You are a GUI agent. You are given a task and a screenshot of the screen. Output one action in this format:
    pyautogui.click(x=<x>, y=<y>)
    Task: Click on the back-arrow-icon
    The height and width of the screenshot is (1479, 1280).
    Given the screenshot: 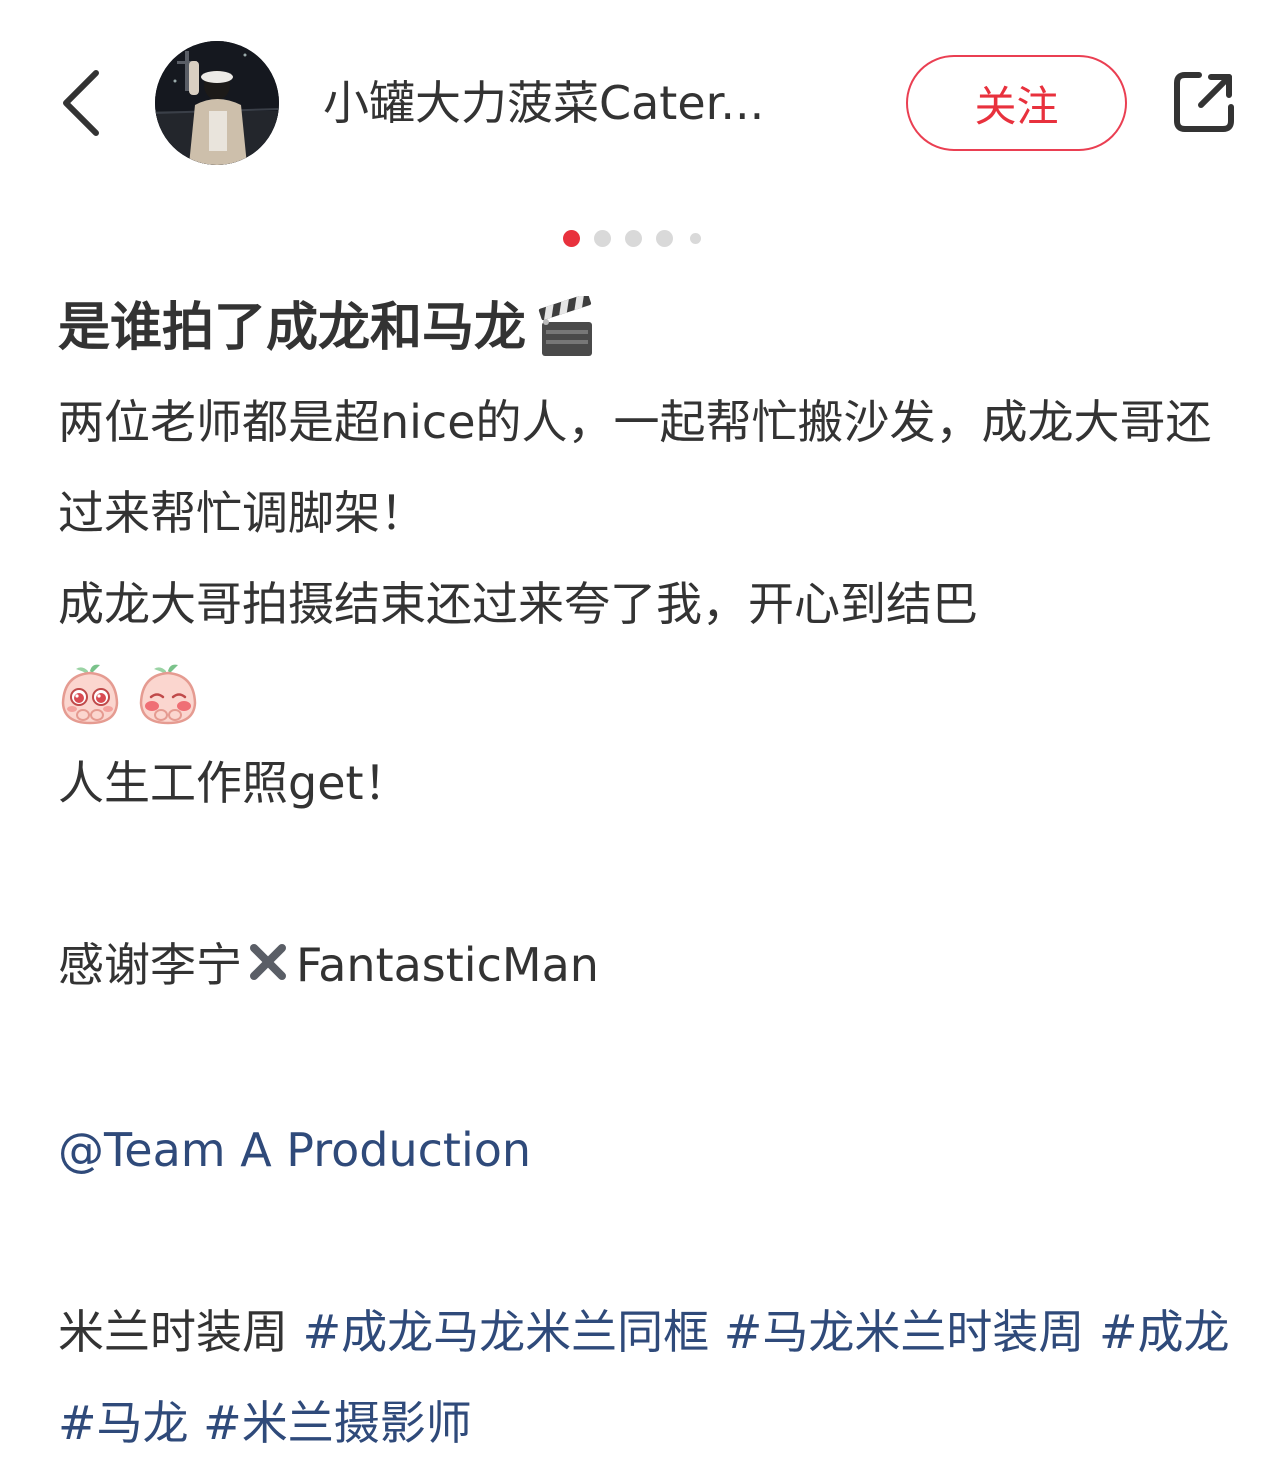 What is the action you would take?
    pyautogui.click(x=81, y=103)
    